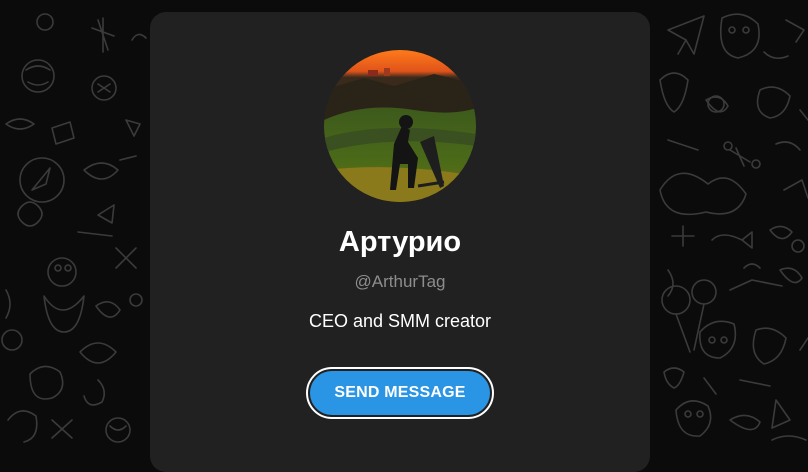 The image size is (808, 472). I want to click on profile-handle: @ArthurTag, so click(400, 281).